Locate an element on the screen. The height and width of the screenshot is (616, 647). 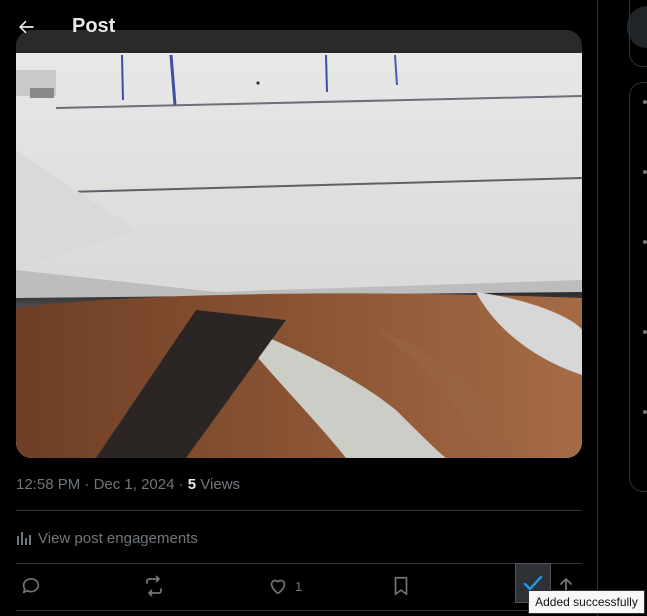
post-metadata: 12:58 PM · Dec 1, 2024 · 5 Views is located at coordinates (128, 484).